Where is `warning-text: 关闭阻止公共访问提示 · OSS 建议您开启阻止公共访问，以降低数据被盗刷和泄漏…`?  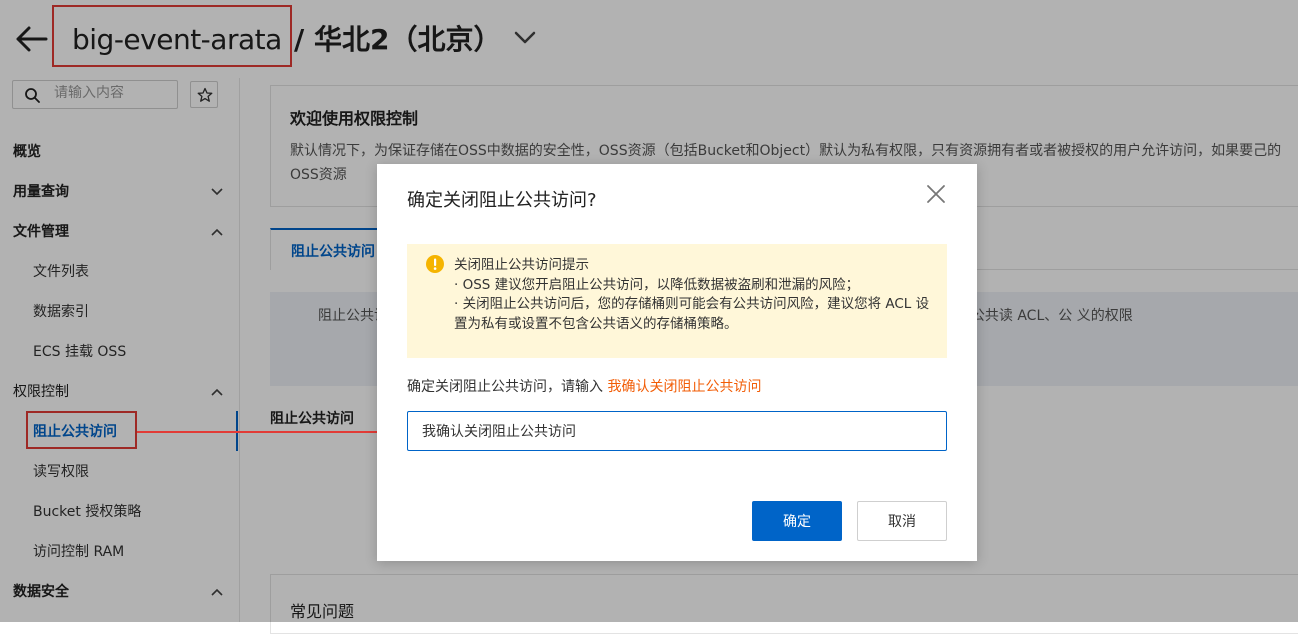 warning-text: 关闭阻止公共访问提示 · OSS 建议您开启阻止公共访问，以降低数据被盗刷和泄漏… is located at coordinates (694, 295).